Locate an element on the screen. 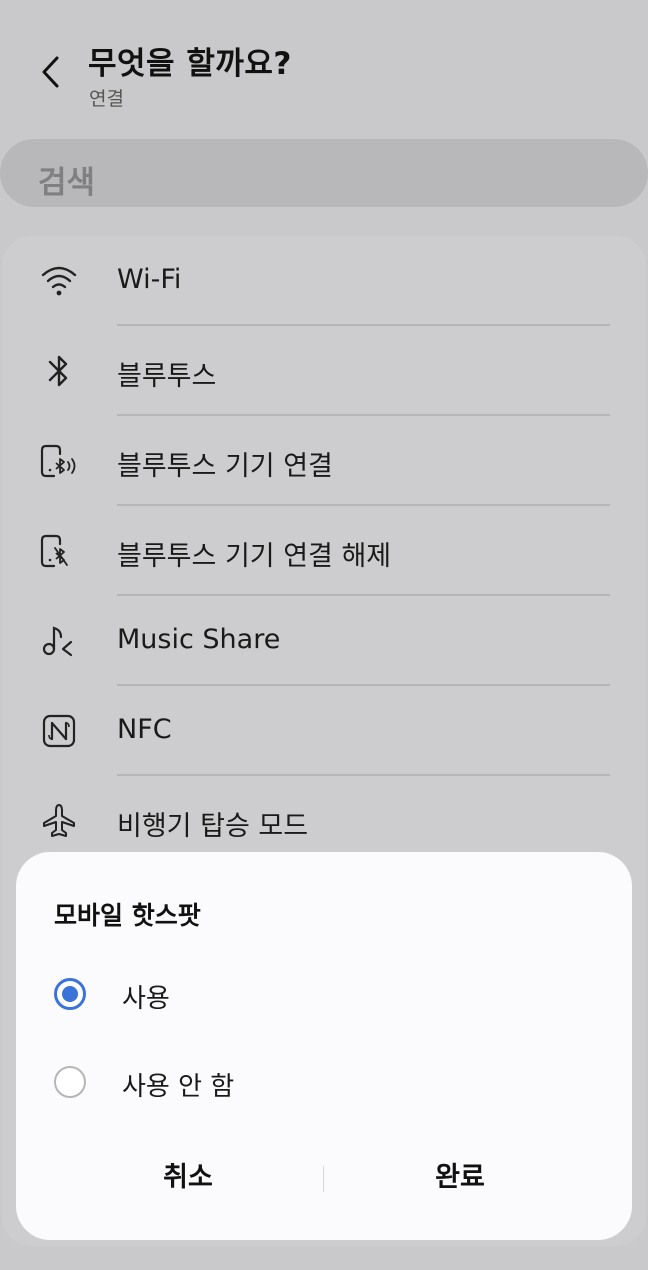  button-divider is located at coordinates (323, 1179).